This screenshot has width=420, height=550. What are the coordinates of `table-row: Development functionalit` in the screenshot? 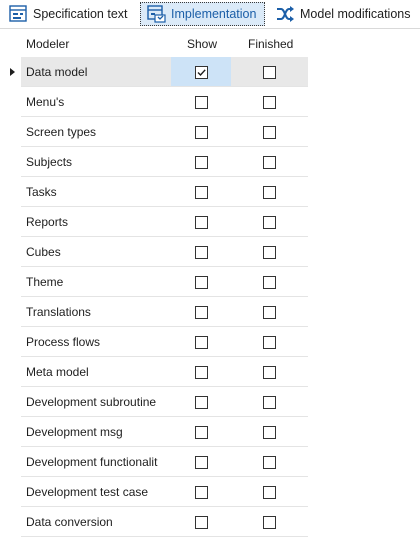 It's located at (155, 462).